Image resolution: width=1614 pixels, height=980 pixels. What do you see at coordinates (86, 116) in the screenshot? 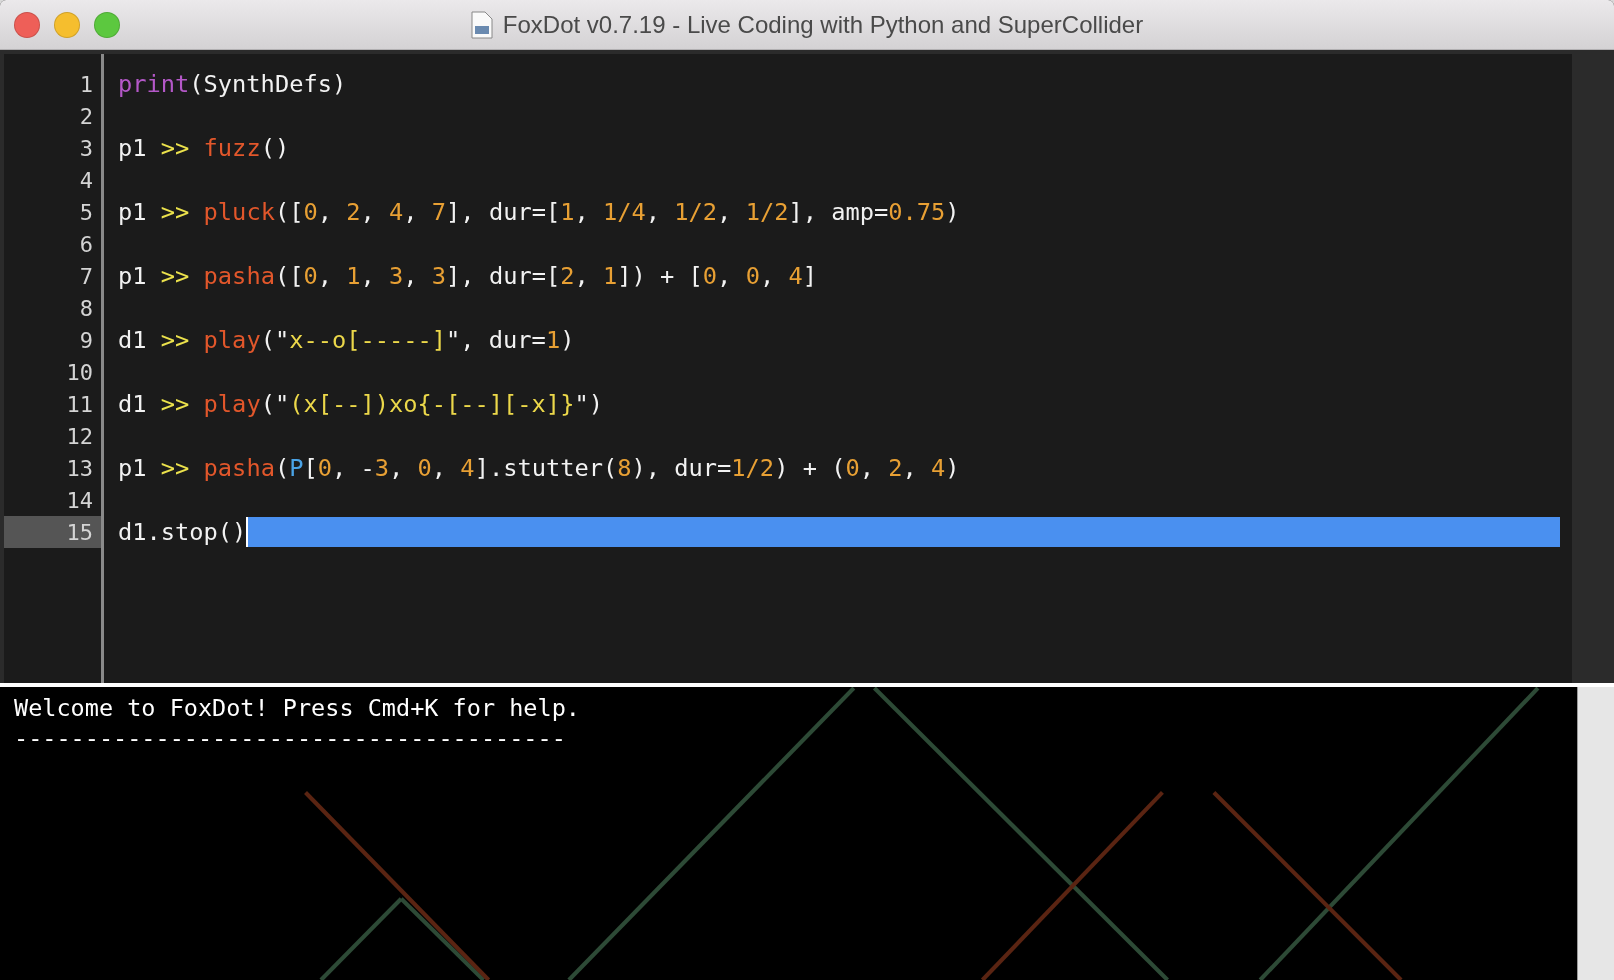
I see `line-number: 2` at bounding box center [86, 116].